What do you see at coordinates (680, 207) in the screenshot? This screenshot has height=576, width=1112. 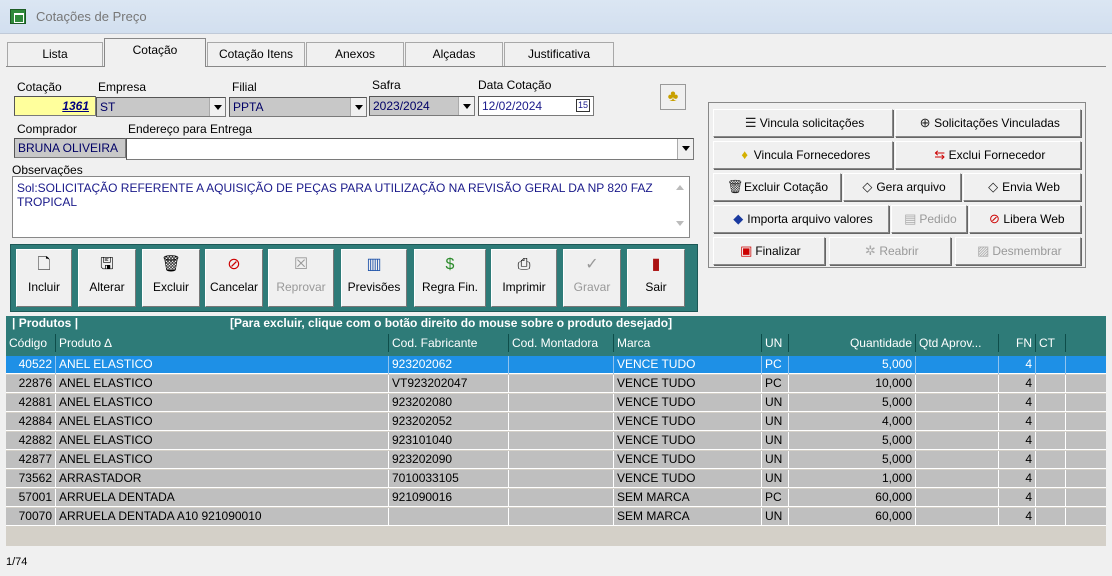 I see `observacoes-scrollbar` at bounding box center [680, 207].